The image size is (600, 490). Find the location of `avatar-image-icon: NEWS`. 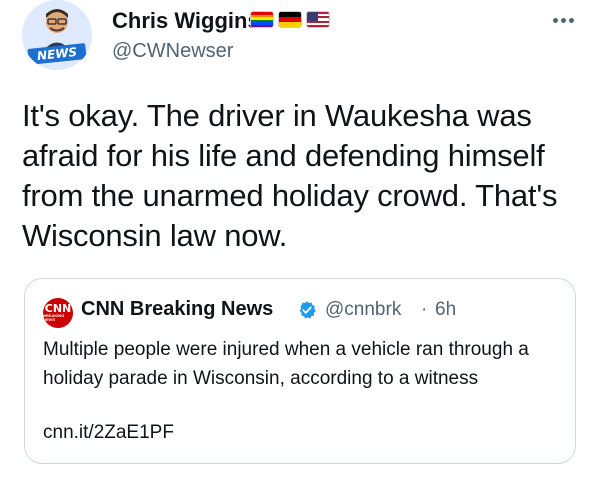

avatar-image-icon: NEWS is located at coordinates (57, 35).